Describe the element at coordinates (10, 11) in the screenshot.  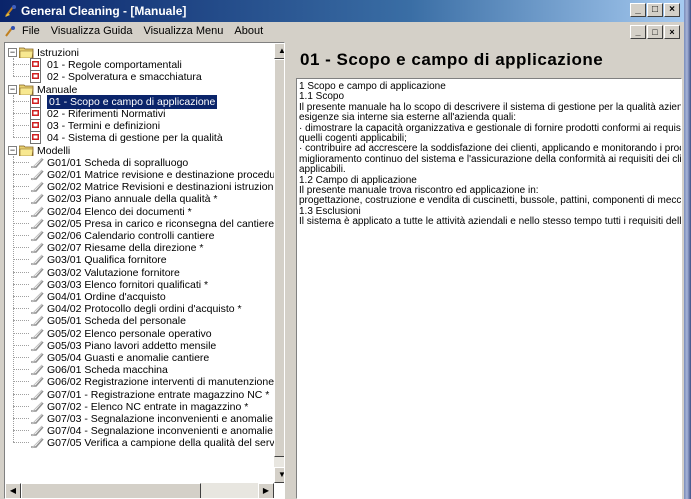
I see `broom-app-icon` at that location.